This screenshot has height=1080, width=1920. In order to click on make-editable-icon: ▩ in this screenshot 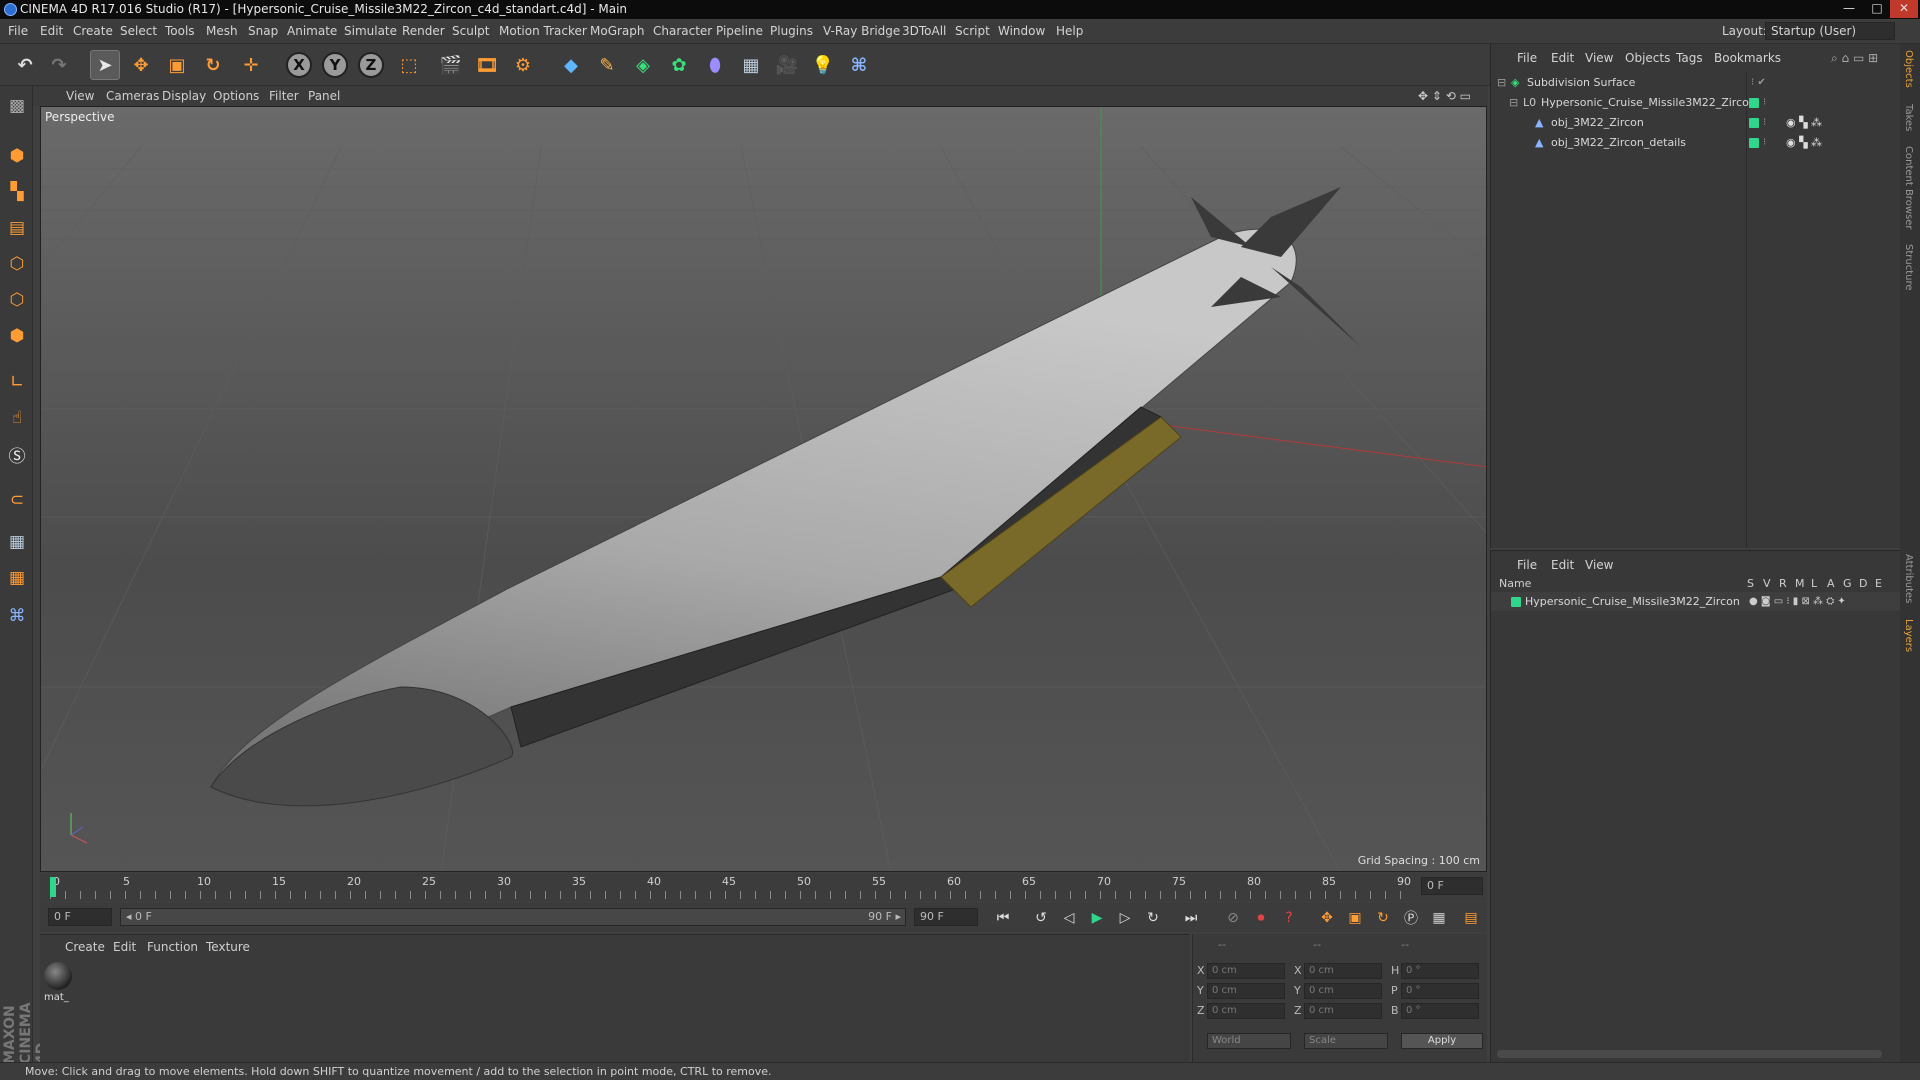, I will do `click(17, 106)`.